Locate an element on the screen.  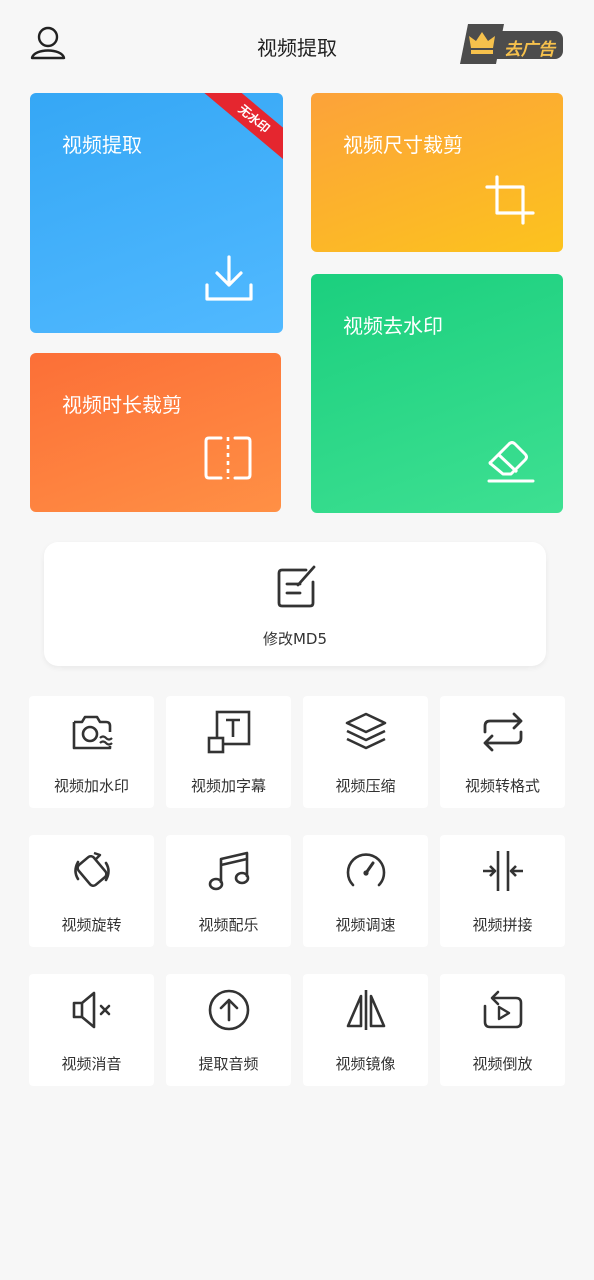
tool-add-music: 视频配乐 is located at coordinates (228, 891).